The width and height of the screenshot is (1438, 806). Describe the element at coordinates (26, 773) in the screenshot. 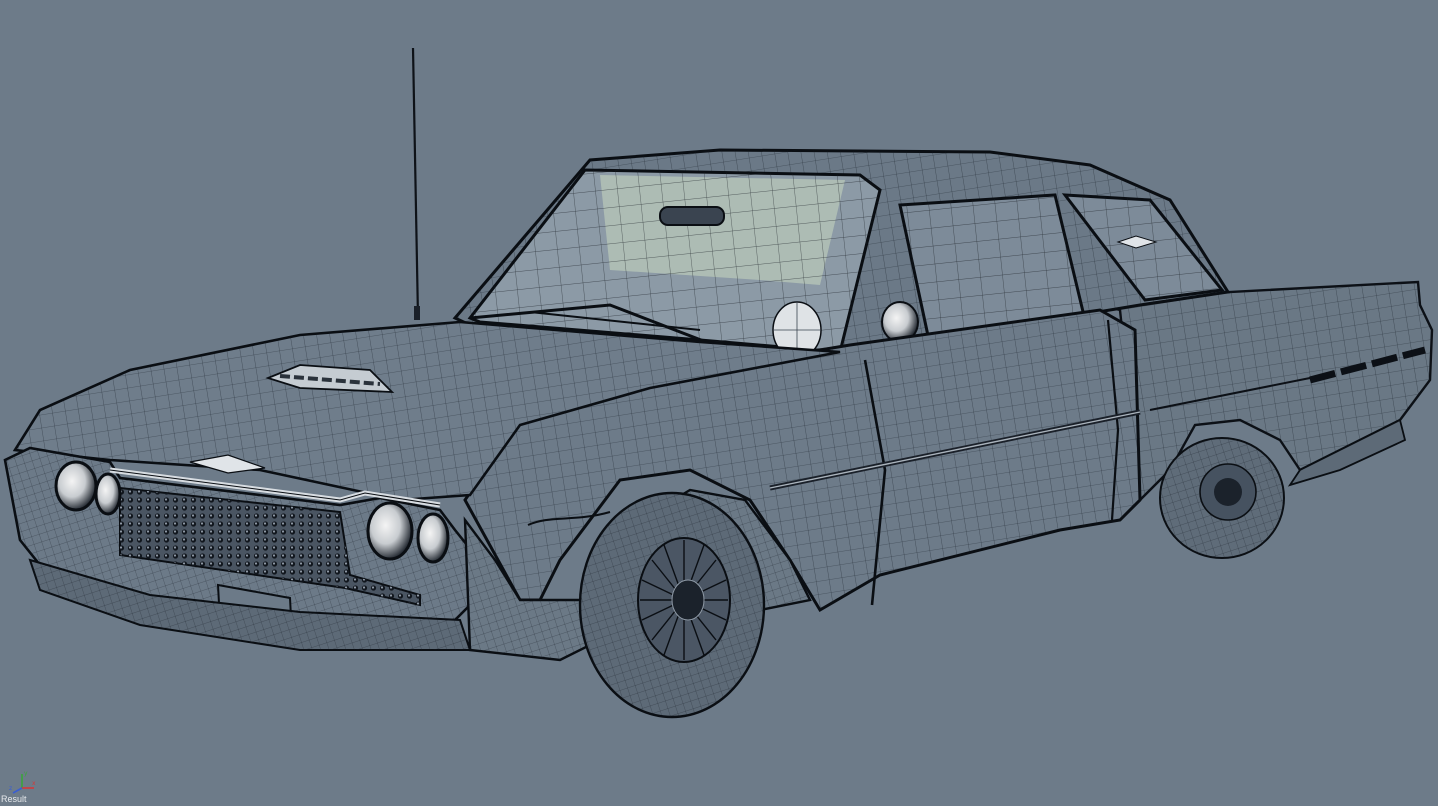

I see `y-axis-label: y` at that location.